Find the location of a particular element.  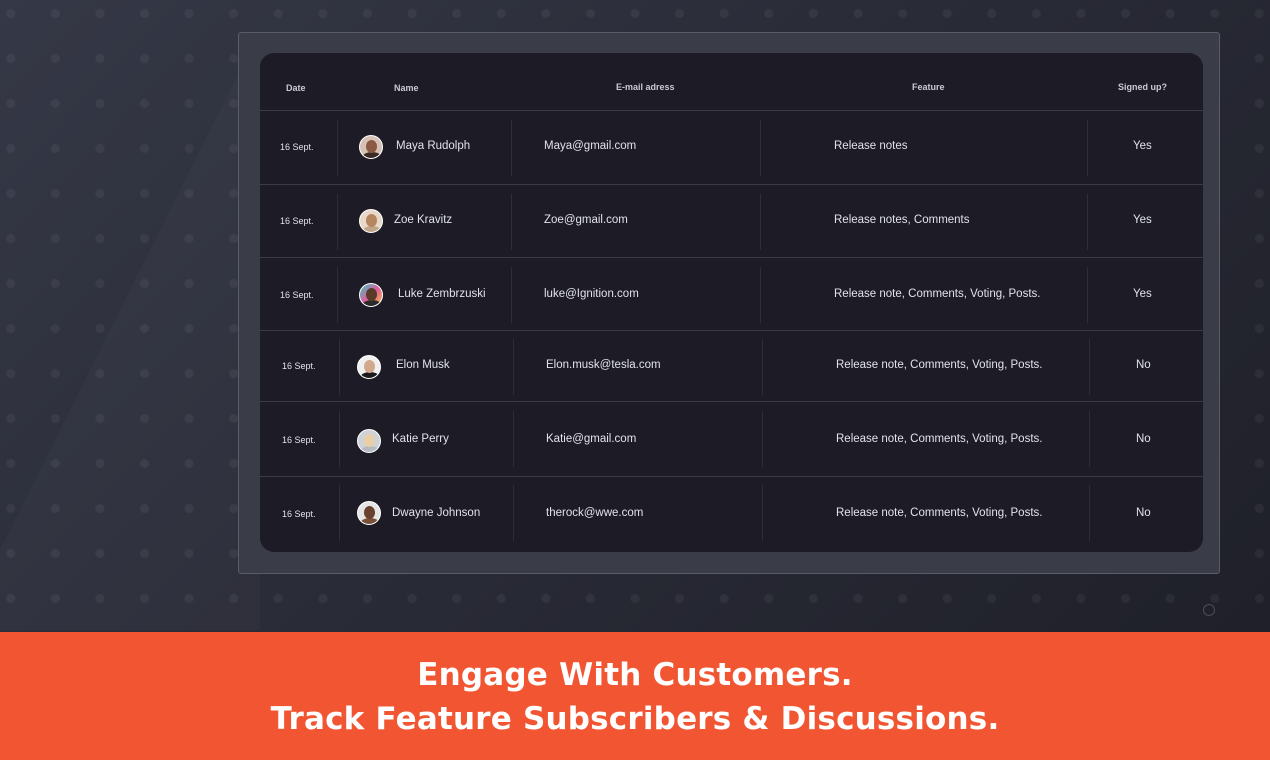

row-email: Zoe@gmail.com is located at coordinates (586, 220).